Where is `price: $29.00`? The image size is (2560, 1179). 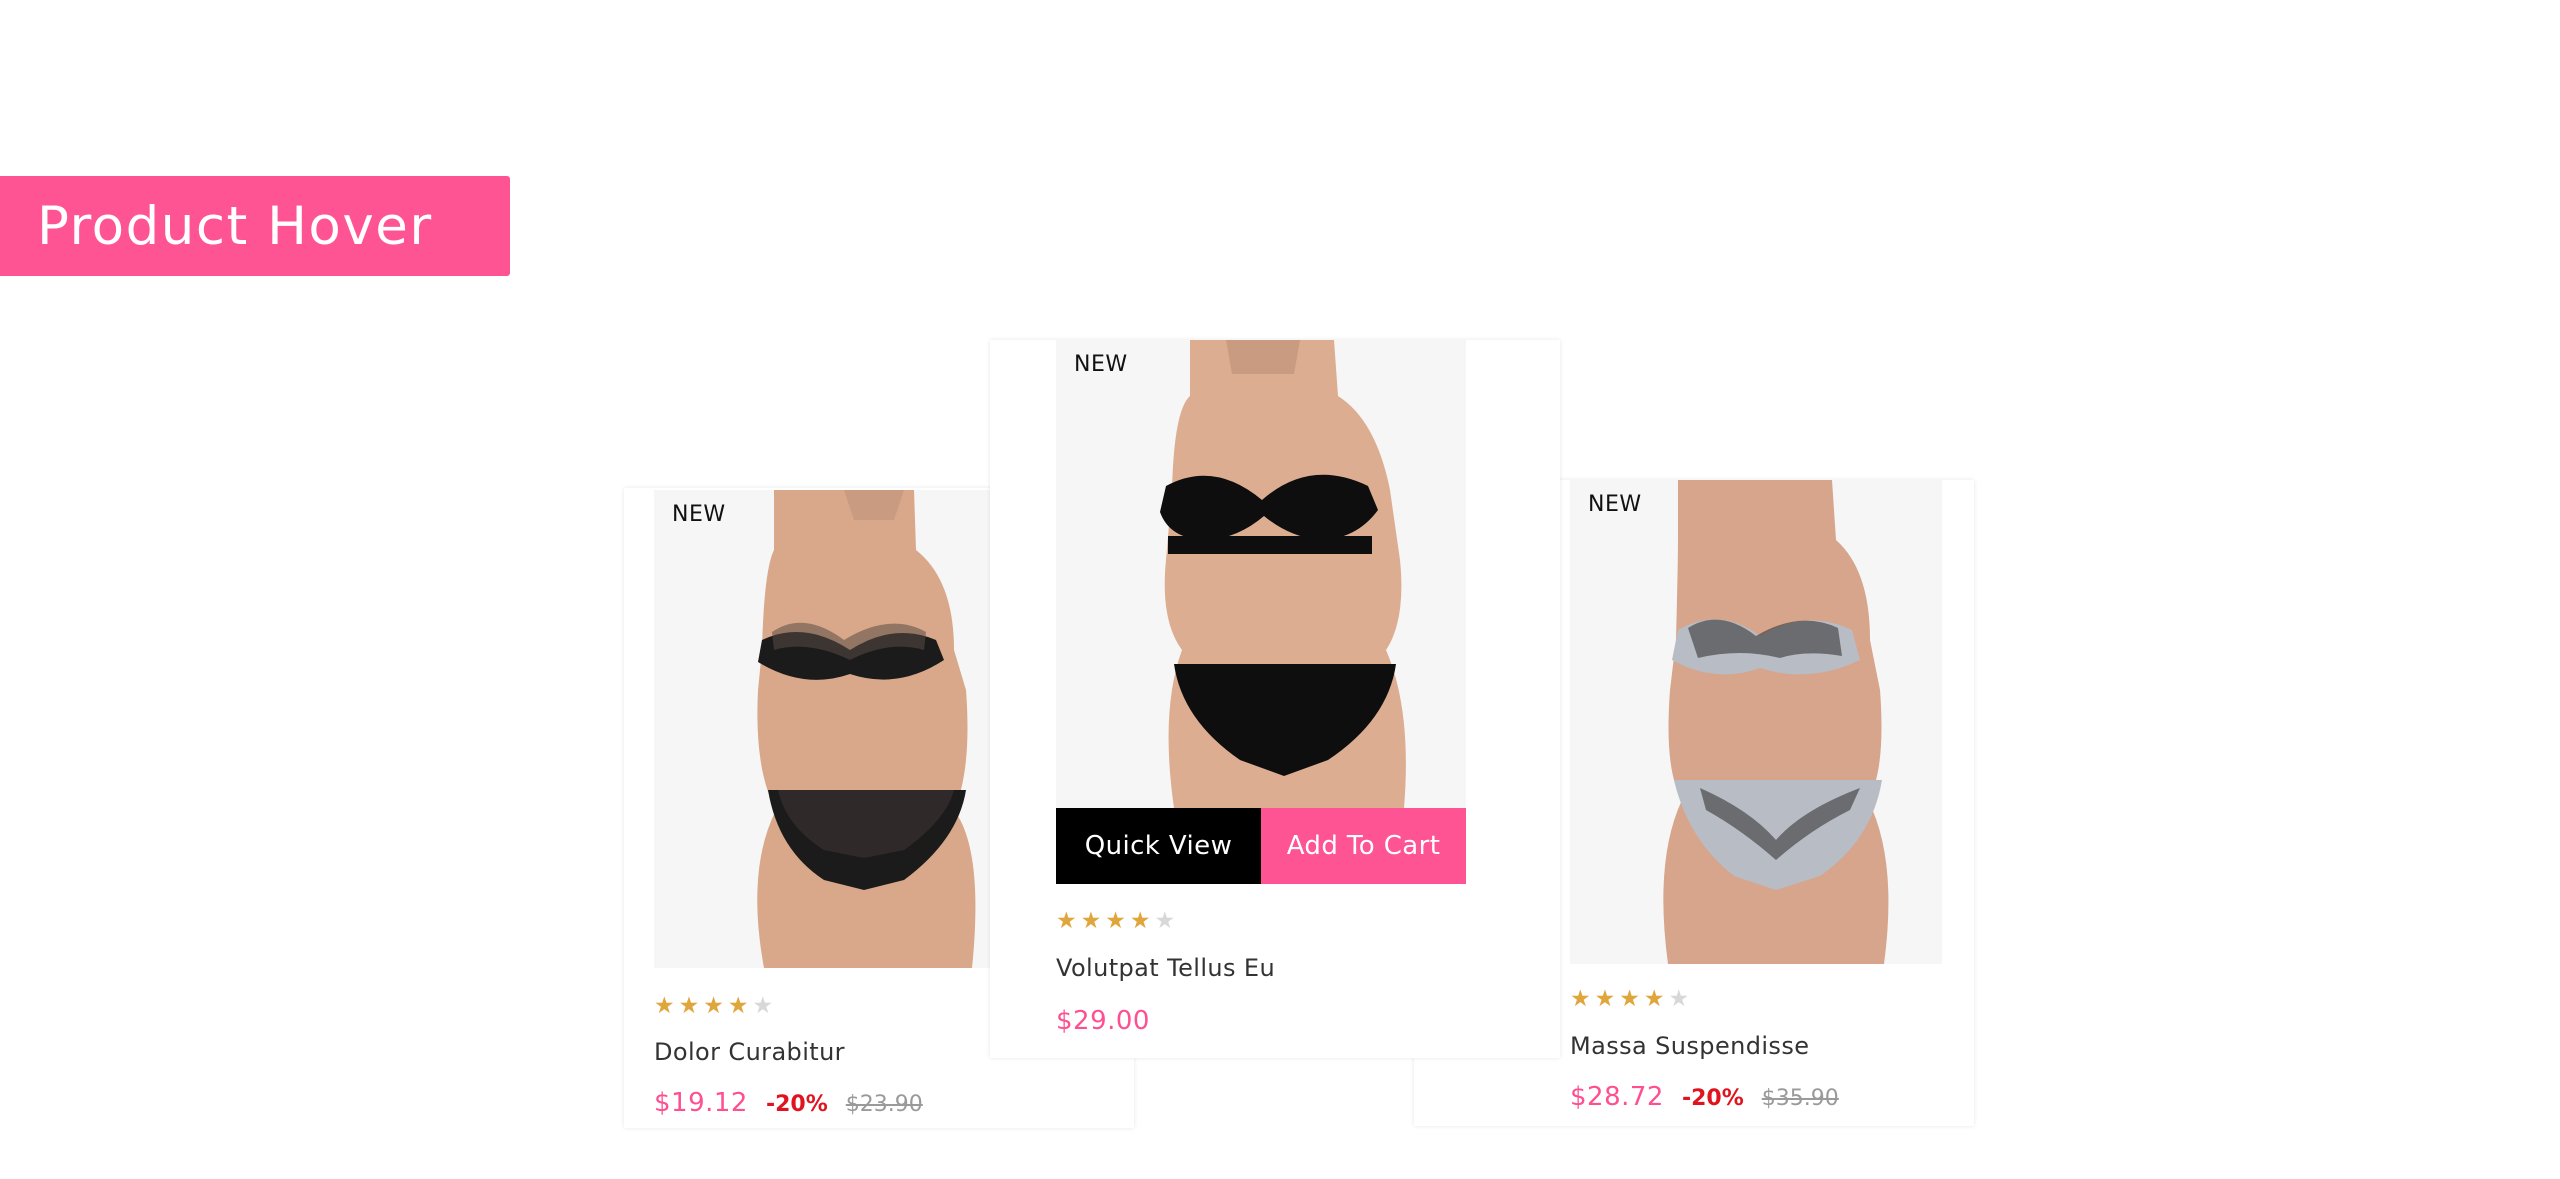 price: $29.00 is located at coordinates (1103, 1021).